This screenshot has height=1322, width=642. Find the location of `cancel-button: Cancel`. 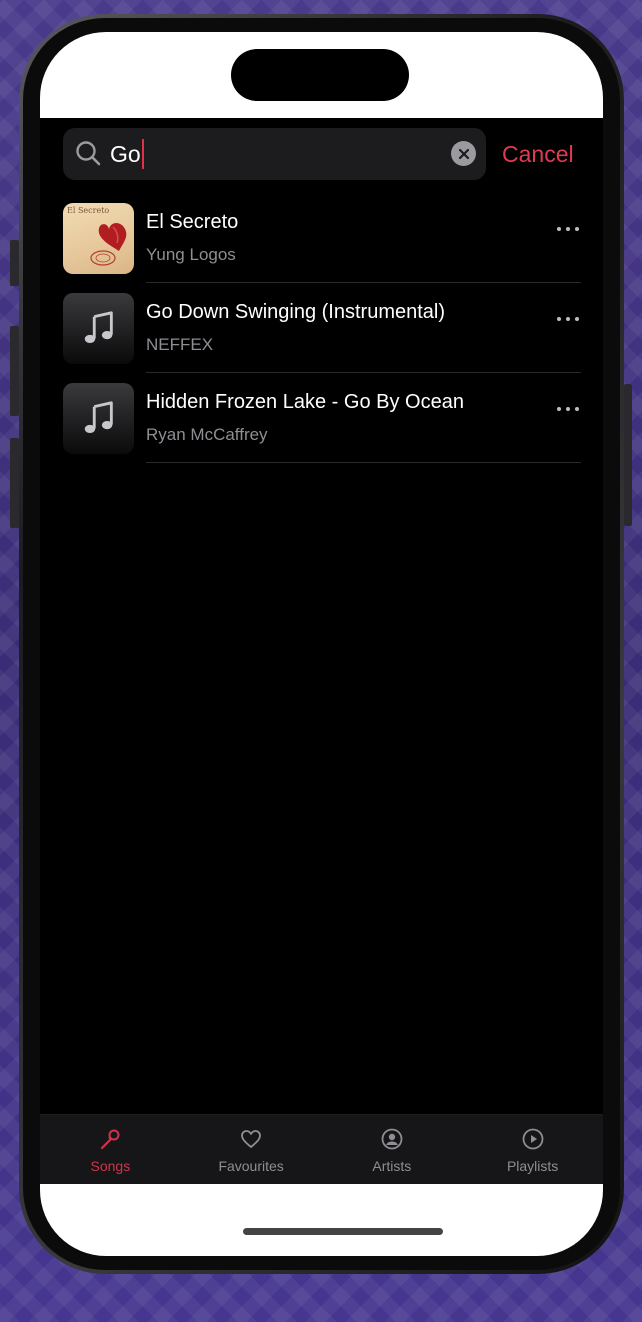

cancel-button: Cancel is located at coordinates (538, 154).